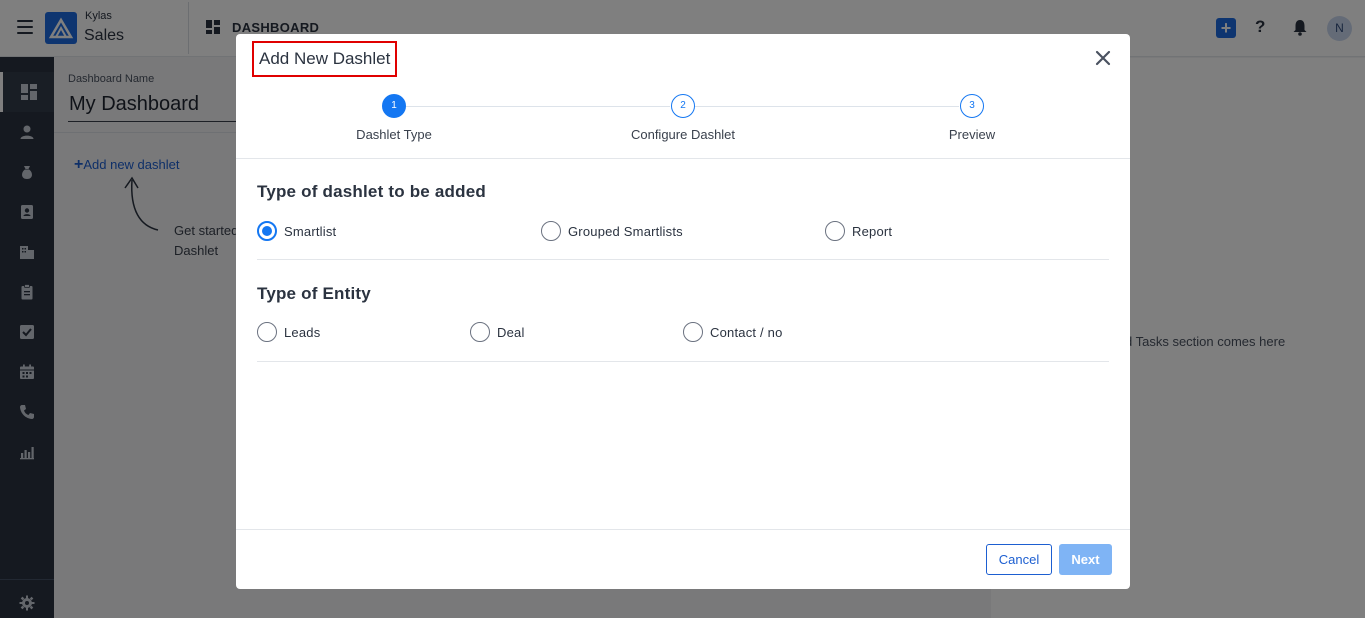 The width and height of the screenshot is (1365, 618). What do you see at coordinates (267, 332) in the screenshot?
I see `radio-leads-dot` at bounding box center [267, 332].